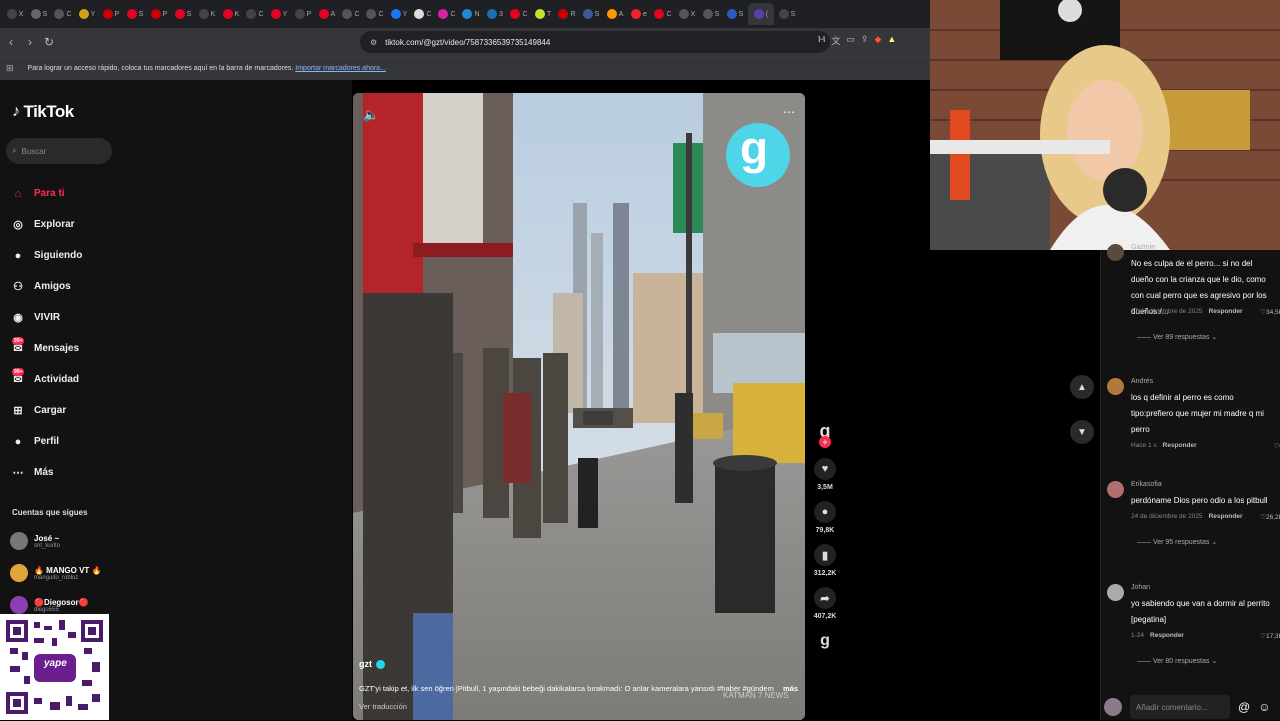  Describe the element at coordinates (46, 410) in the screenshot. I see `nav-item-cargar: ⊞ Cargar` at that location.